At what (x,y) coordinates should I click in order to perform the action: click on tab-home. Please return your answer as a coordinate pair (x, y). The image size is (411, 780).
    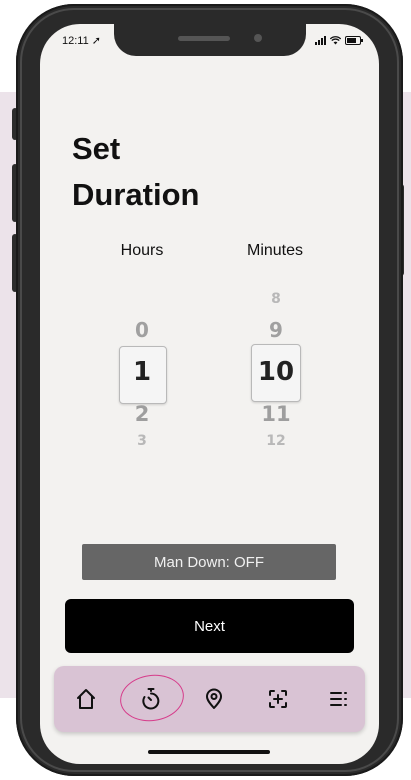
    Looking at the image, I should click on (86, 699).